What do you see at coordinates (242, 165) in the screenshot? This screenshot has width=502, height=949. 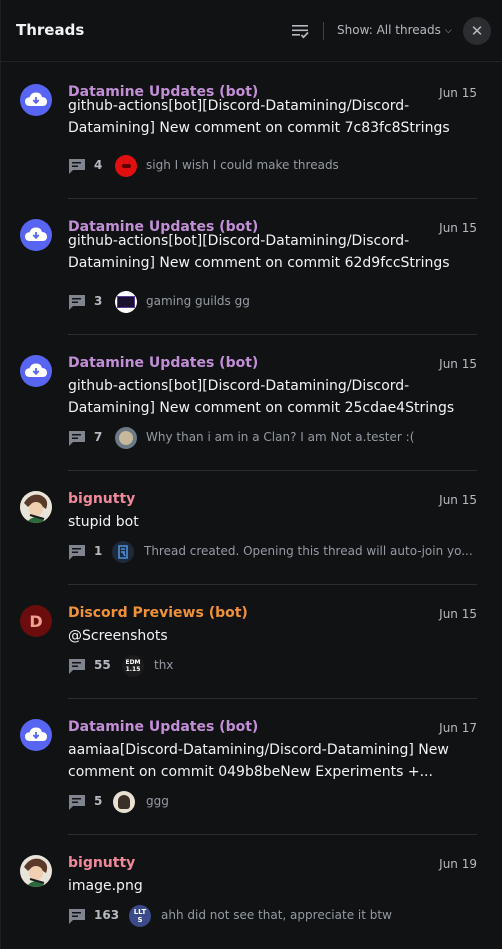 I see `last-message-preview: sigh I wish I could make threads` at bounding box center [242, 165].